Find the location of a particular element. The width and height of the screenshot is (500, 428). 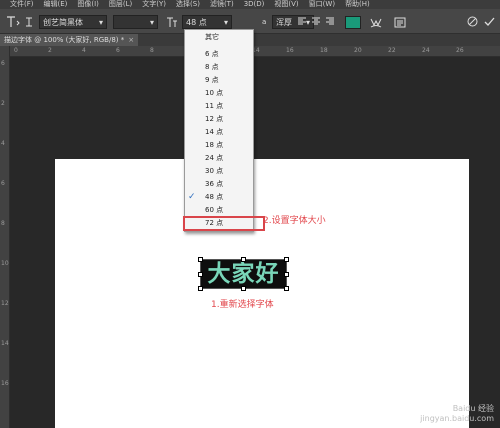

menu-item-14: 14 点 is located at coordinates (219, 132).